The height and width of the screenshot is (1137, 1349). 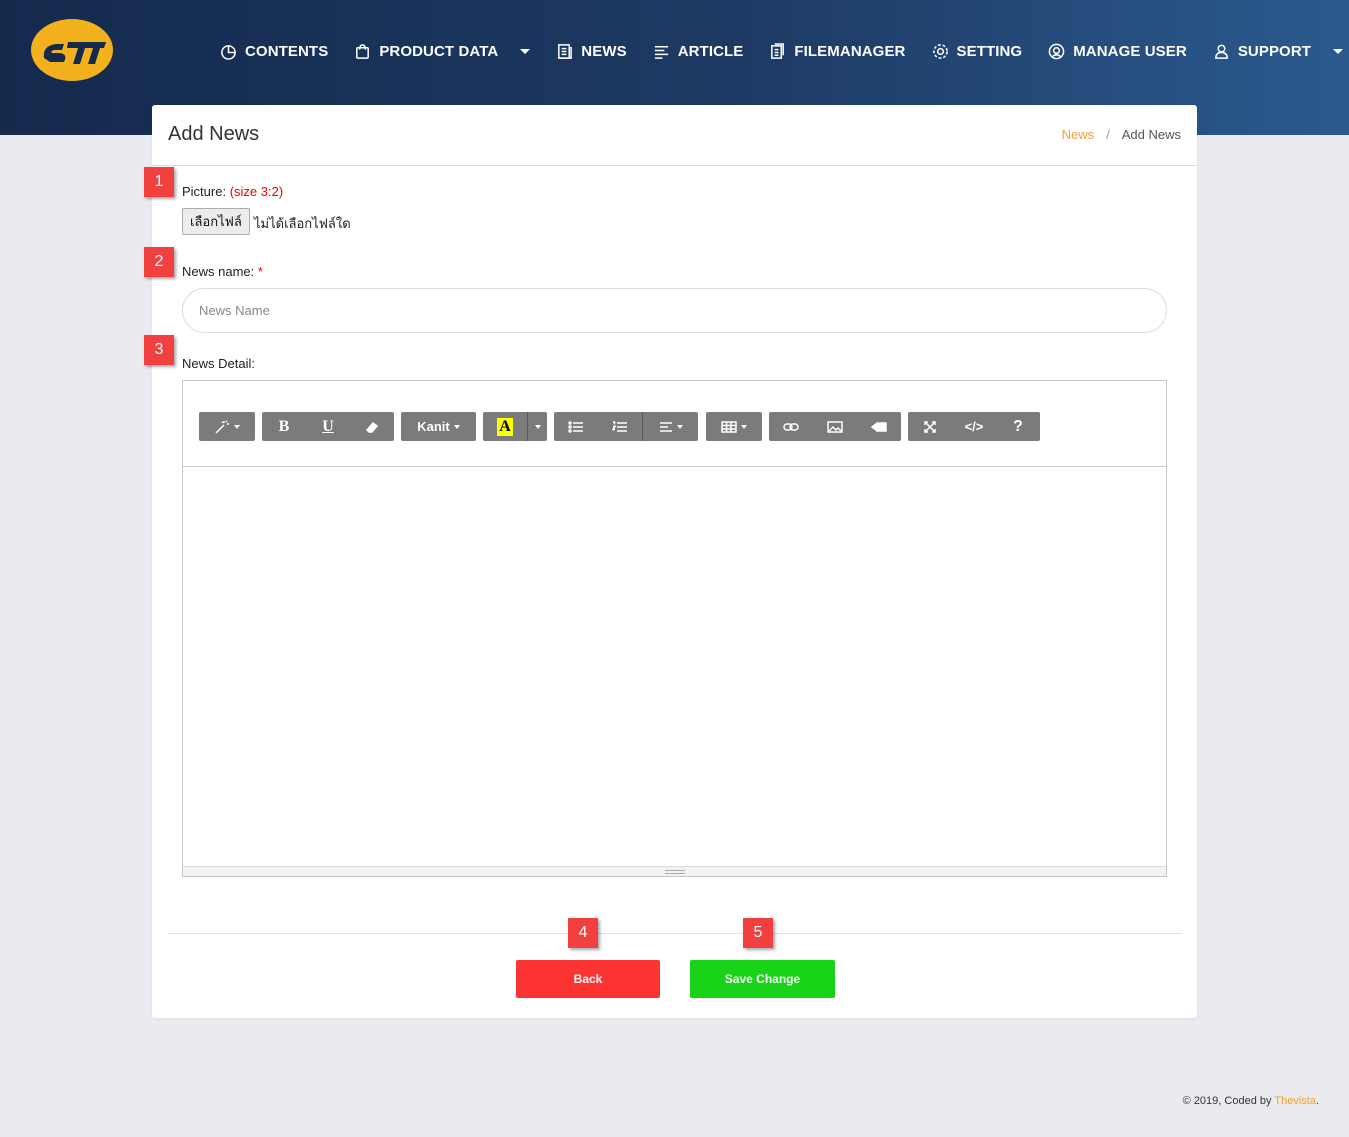 What do you see at coordinates (1274, 51) in the screenshot?
I see `nav-support-label: SUPPORT` at bounding box center [1274, 51].